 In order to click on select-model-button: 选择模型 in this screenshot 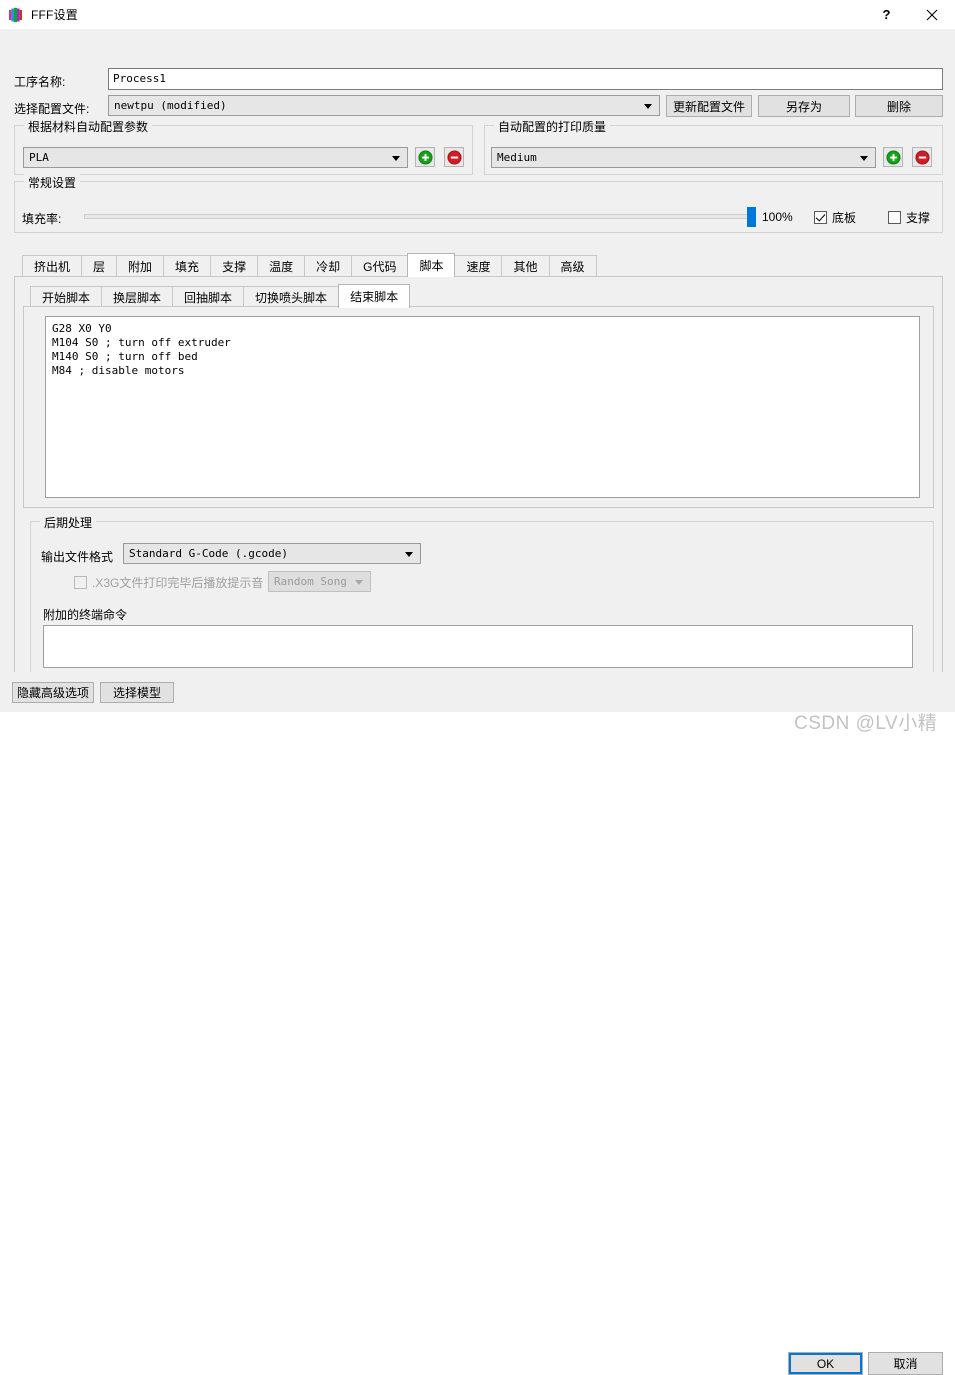, I will do `click(137, 692)`.